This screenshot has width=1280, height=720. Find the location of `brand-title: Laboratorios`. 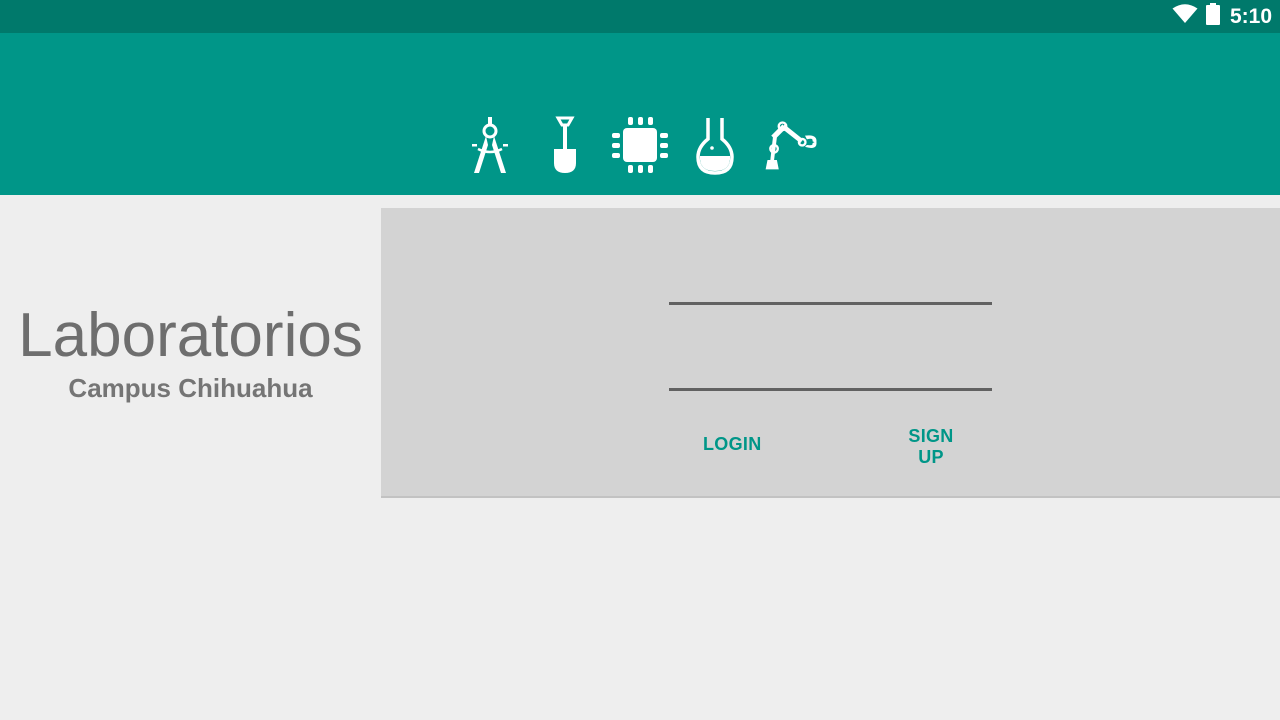

brand-title: Laboratorios is located at coordinates (190, 335).